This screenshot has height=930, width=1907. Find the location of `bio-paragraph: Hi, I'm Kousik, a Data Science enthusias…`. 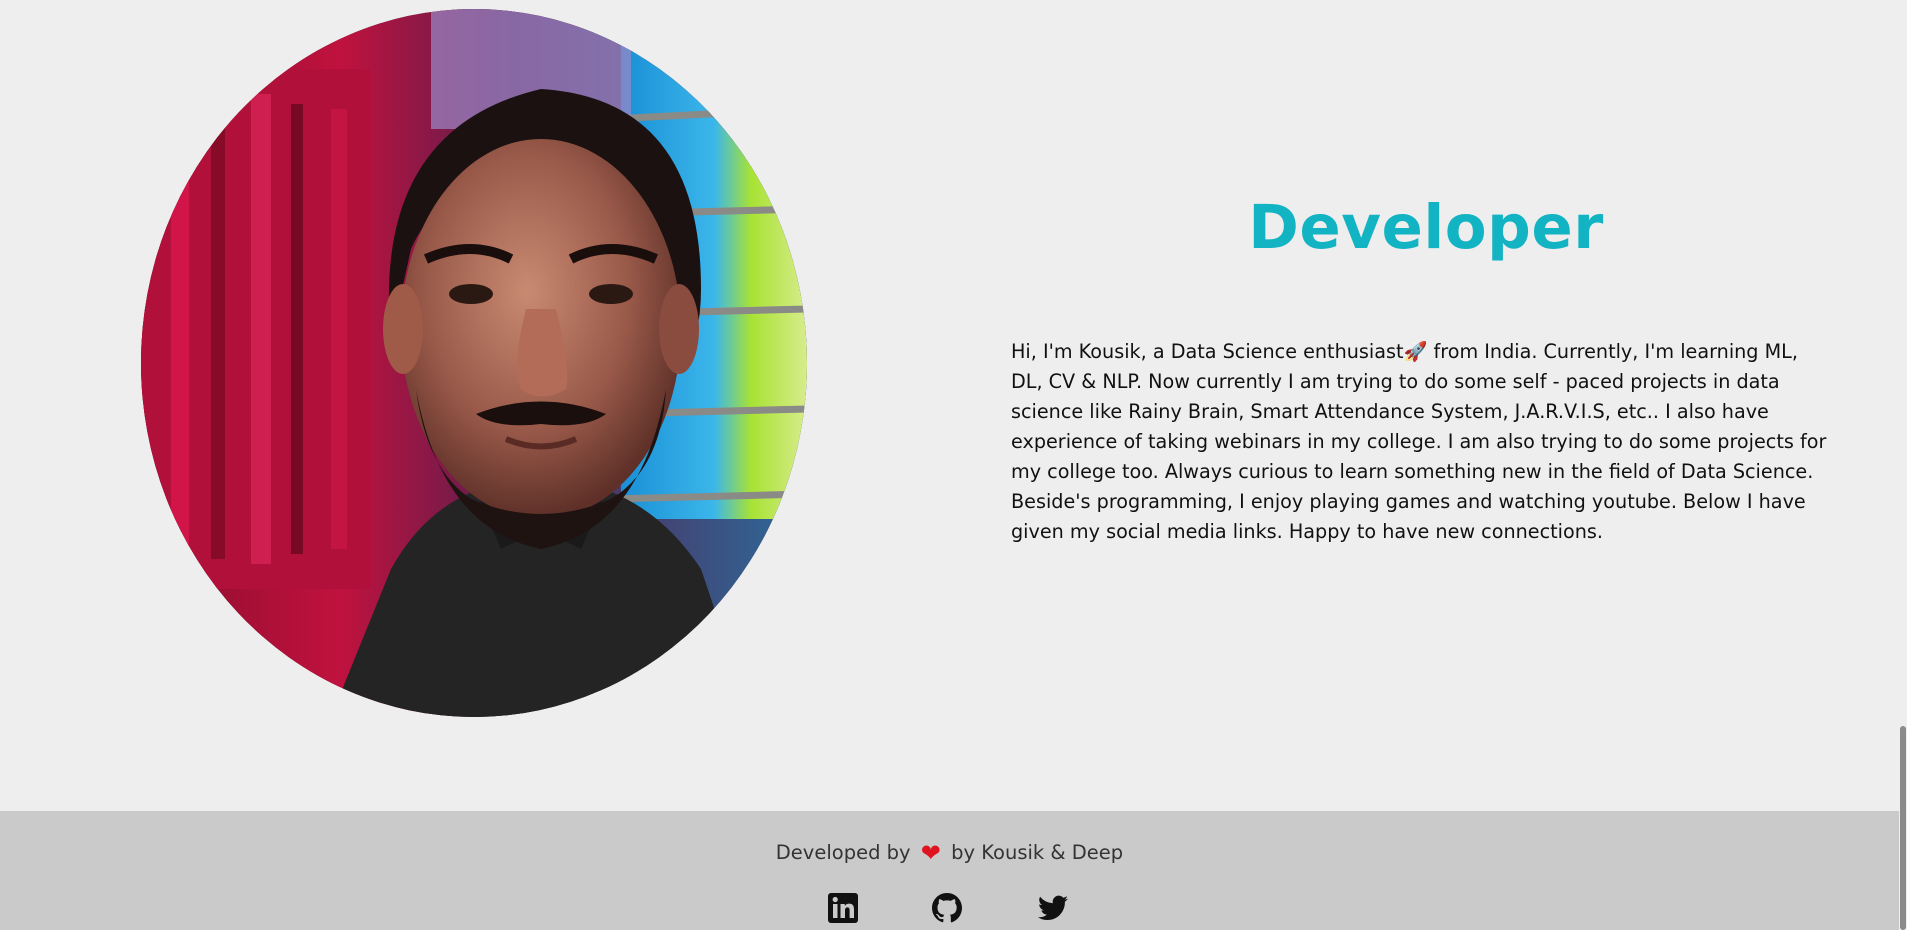

bio-paragraph: Hi, I'm Kousik, a Data Science enthusias… is located at coordinates (1419, 441).